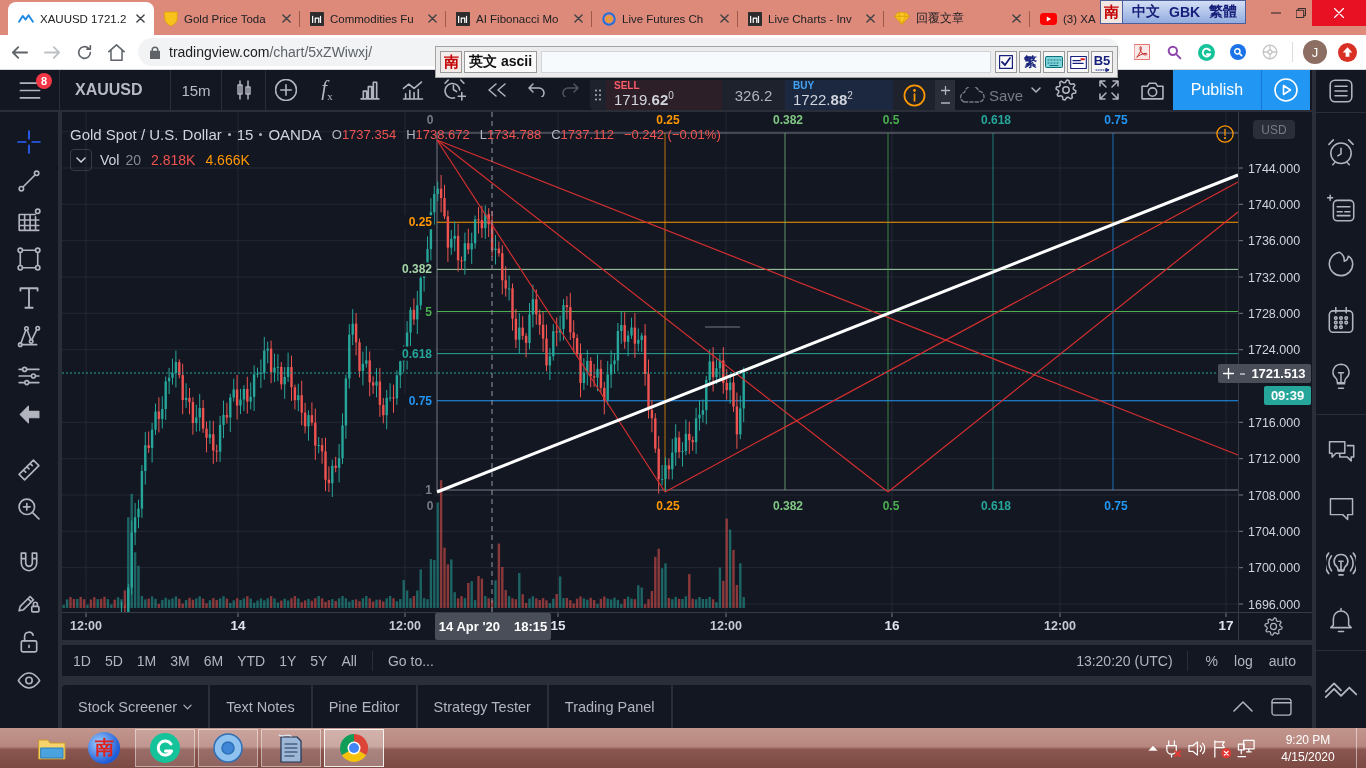 This screenshot has height=768, width=1366. What do you see at coordinates (501, 62) in the screenshot?
I see `input-mode-button: 英文 ascii` at bounding box center [501, 62].